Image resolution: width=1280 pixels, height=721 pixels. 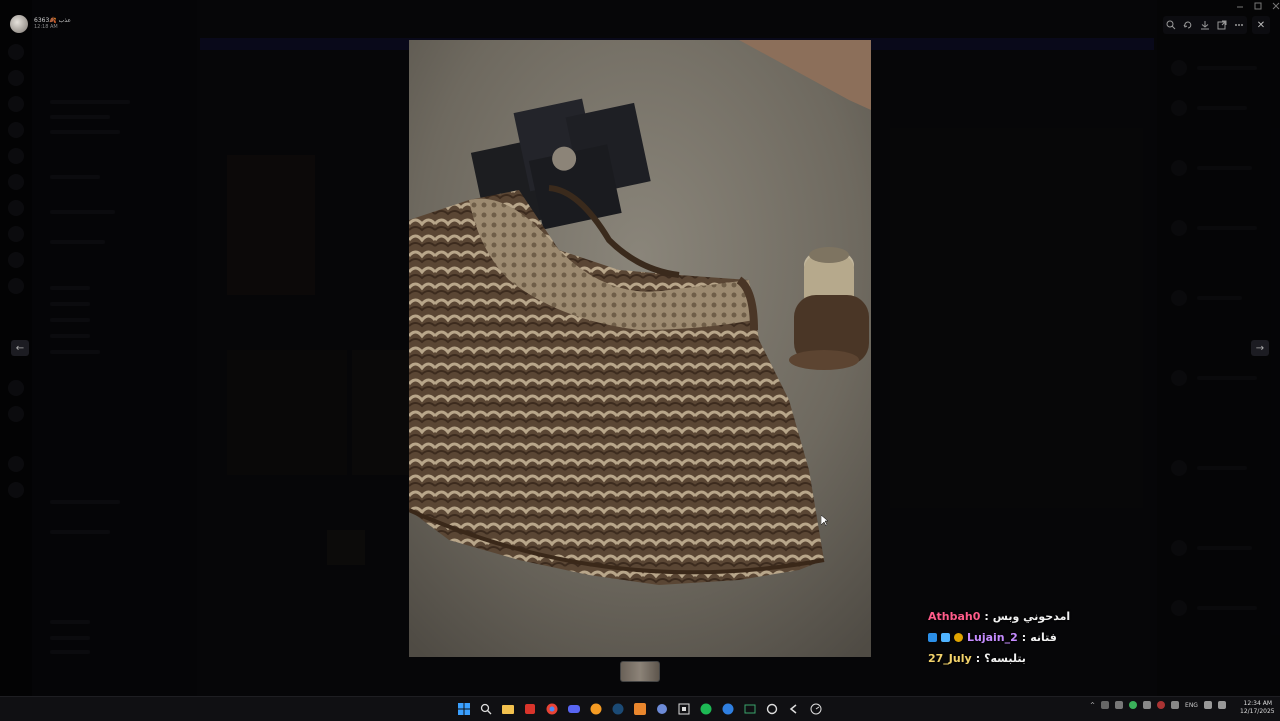 What do you see at coordinates (1161, 705) in the screenshot?
I see `tray-red-icon` at bounding box center [1161, 705].